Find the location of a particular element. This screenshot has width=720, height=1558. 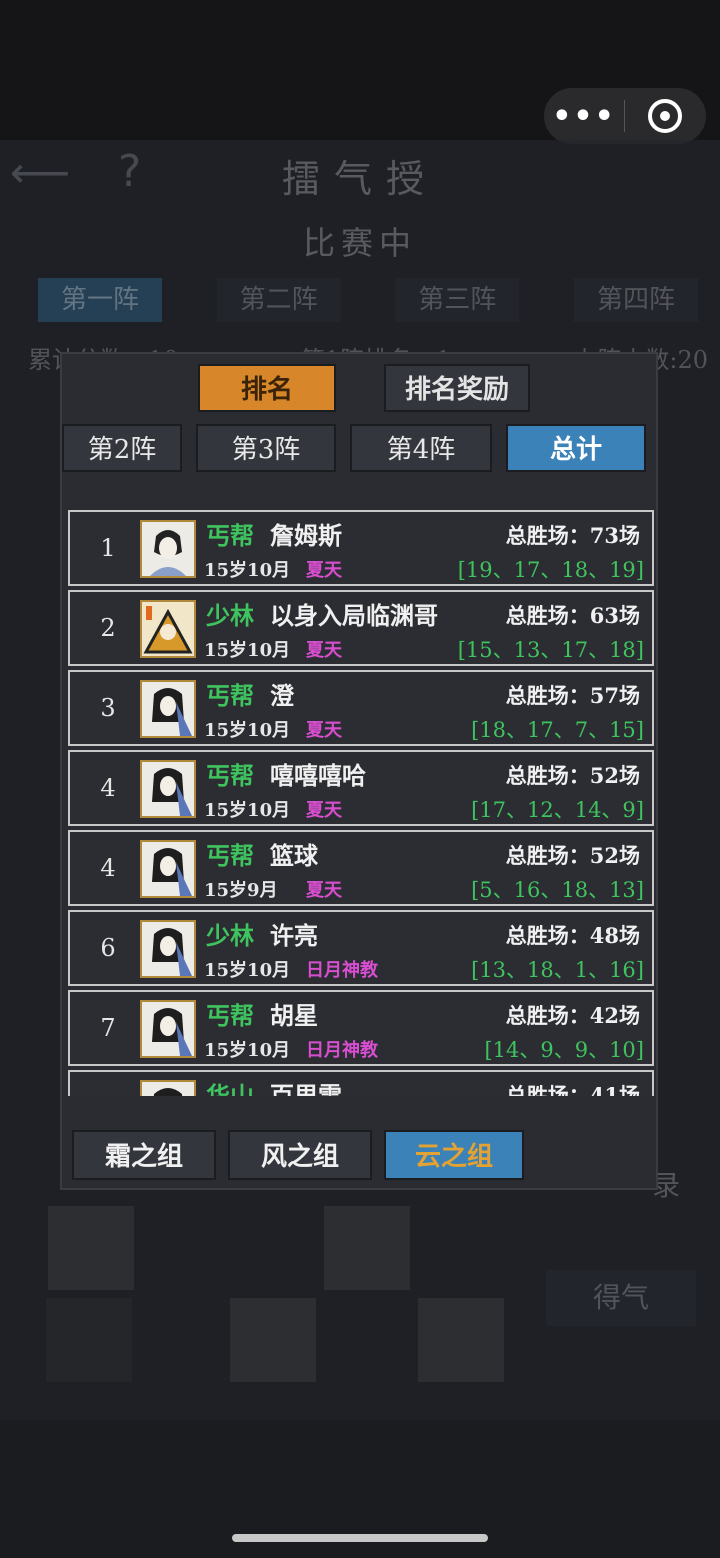

tab-formation-3: 第三阵 is located at coordinates (457, 300).